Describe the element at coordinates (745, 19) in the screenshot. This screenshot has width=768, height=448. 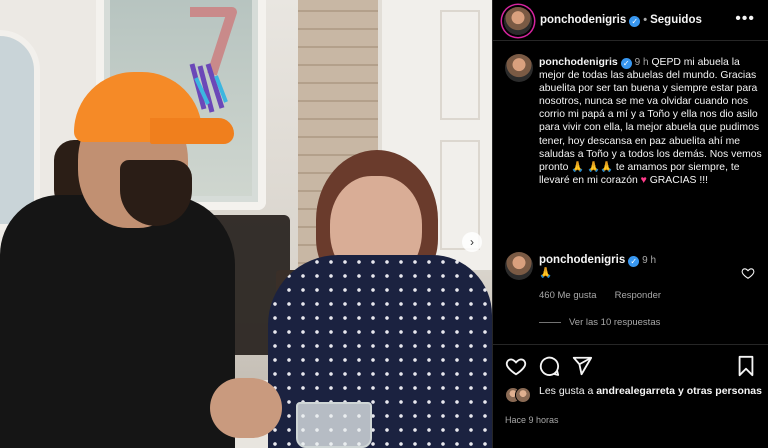
I see `more-options-icon: •••` at that location.